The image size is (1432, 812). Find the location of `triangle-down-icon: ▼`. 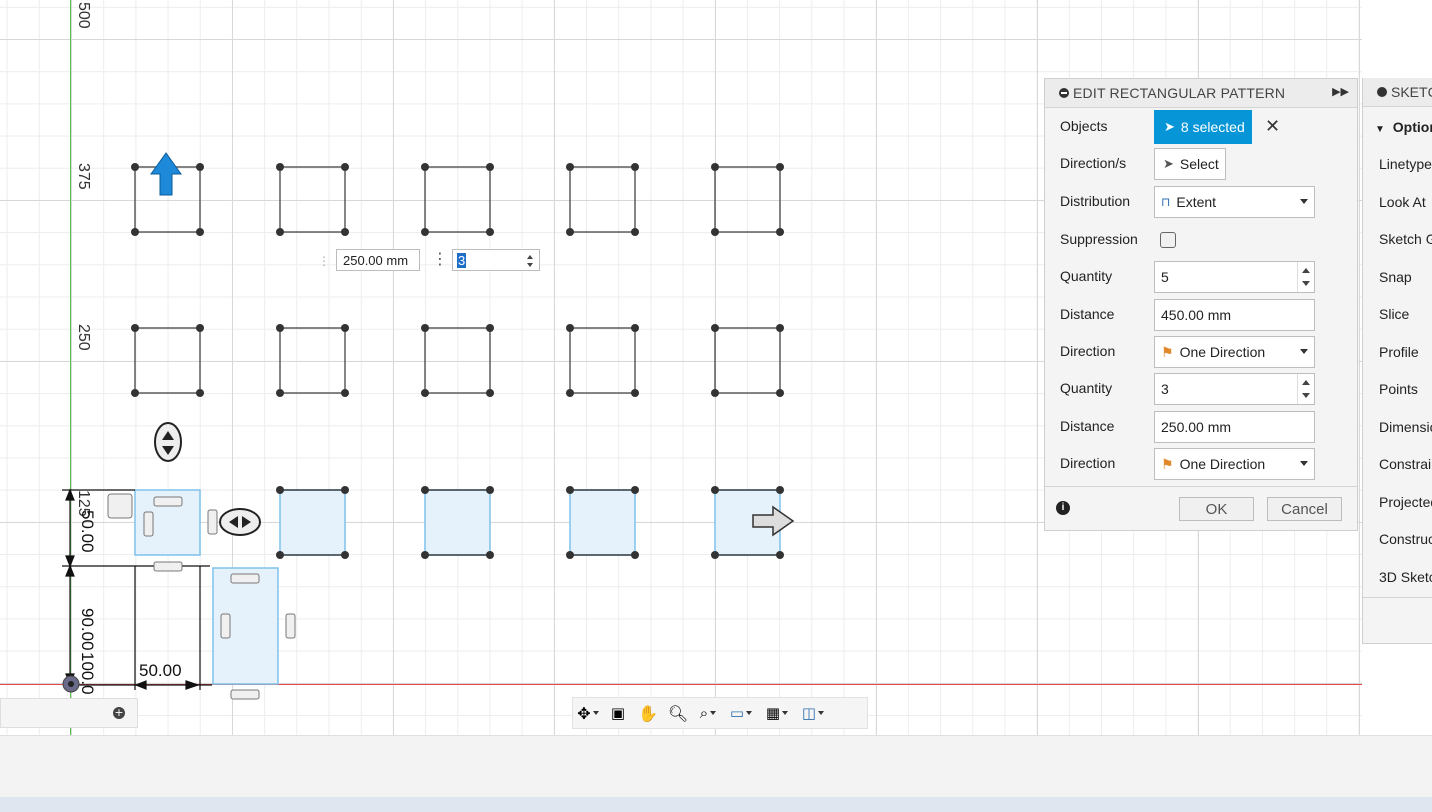

triangle-down-icon: ▼ is located at coordinates (1380, 129).